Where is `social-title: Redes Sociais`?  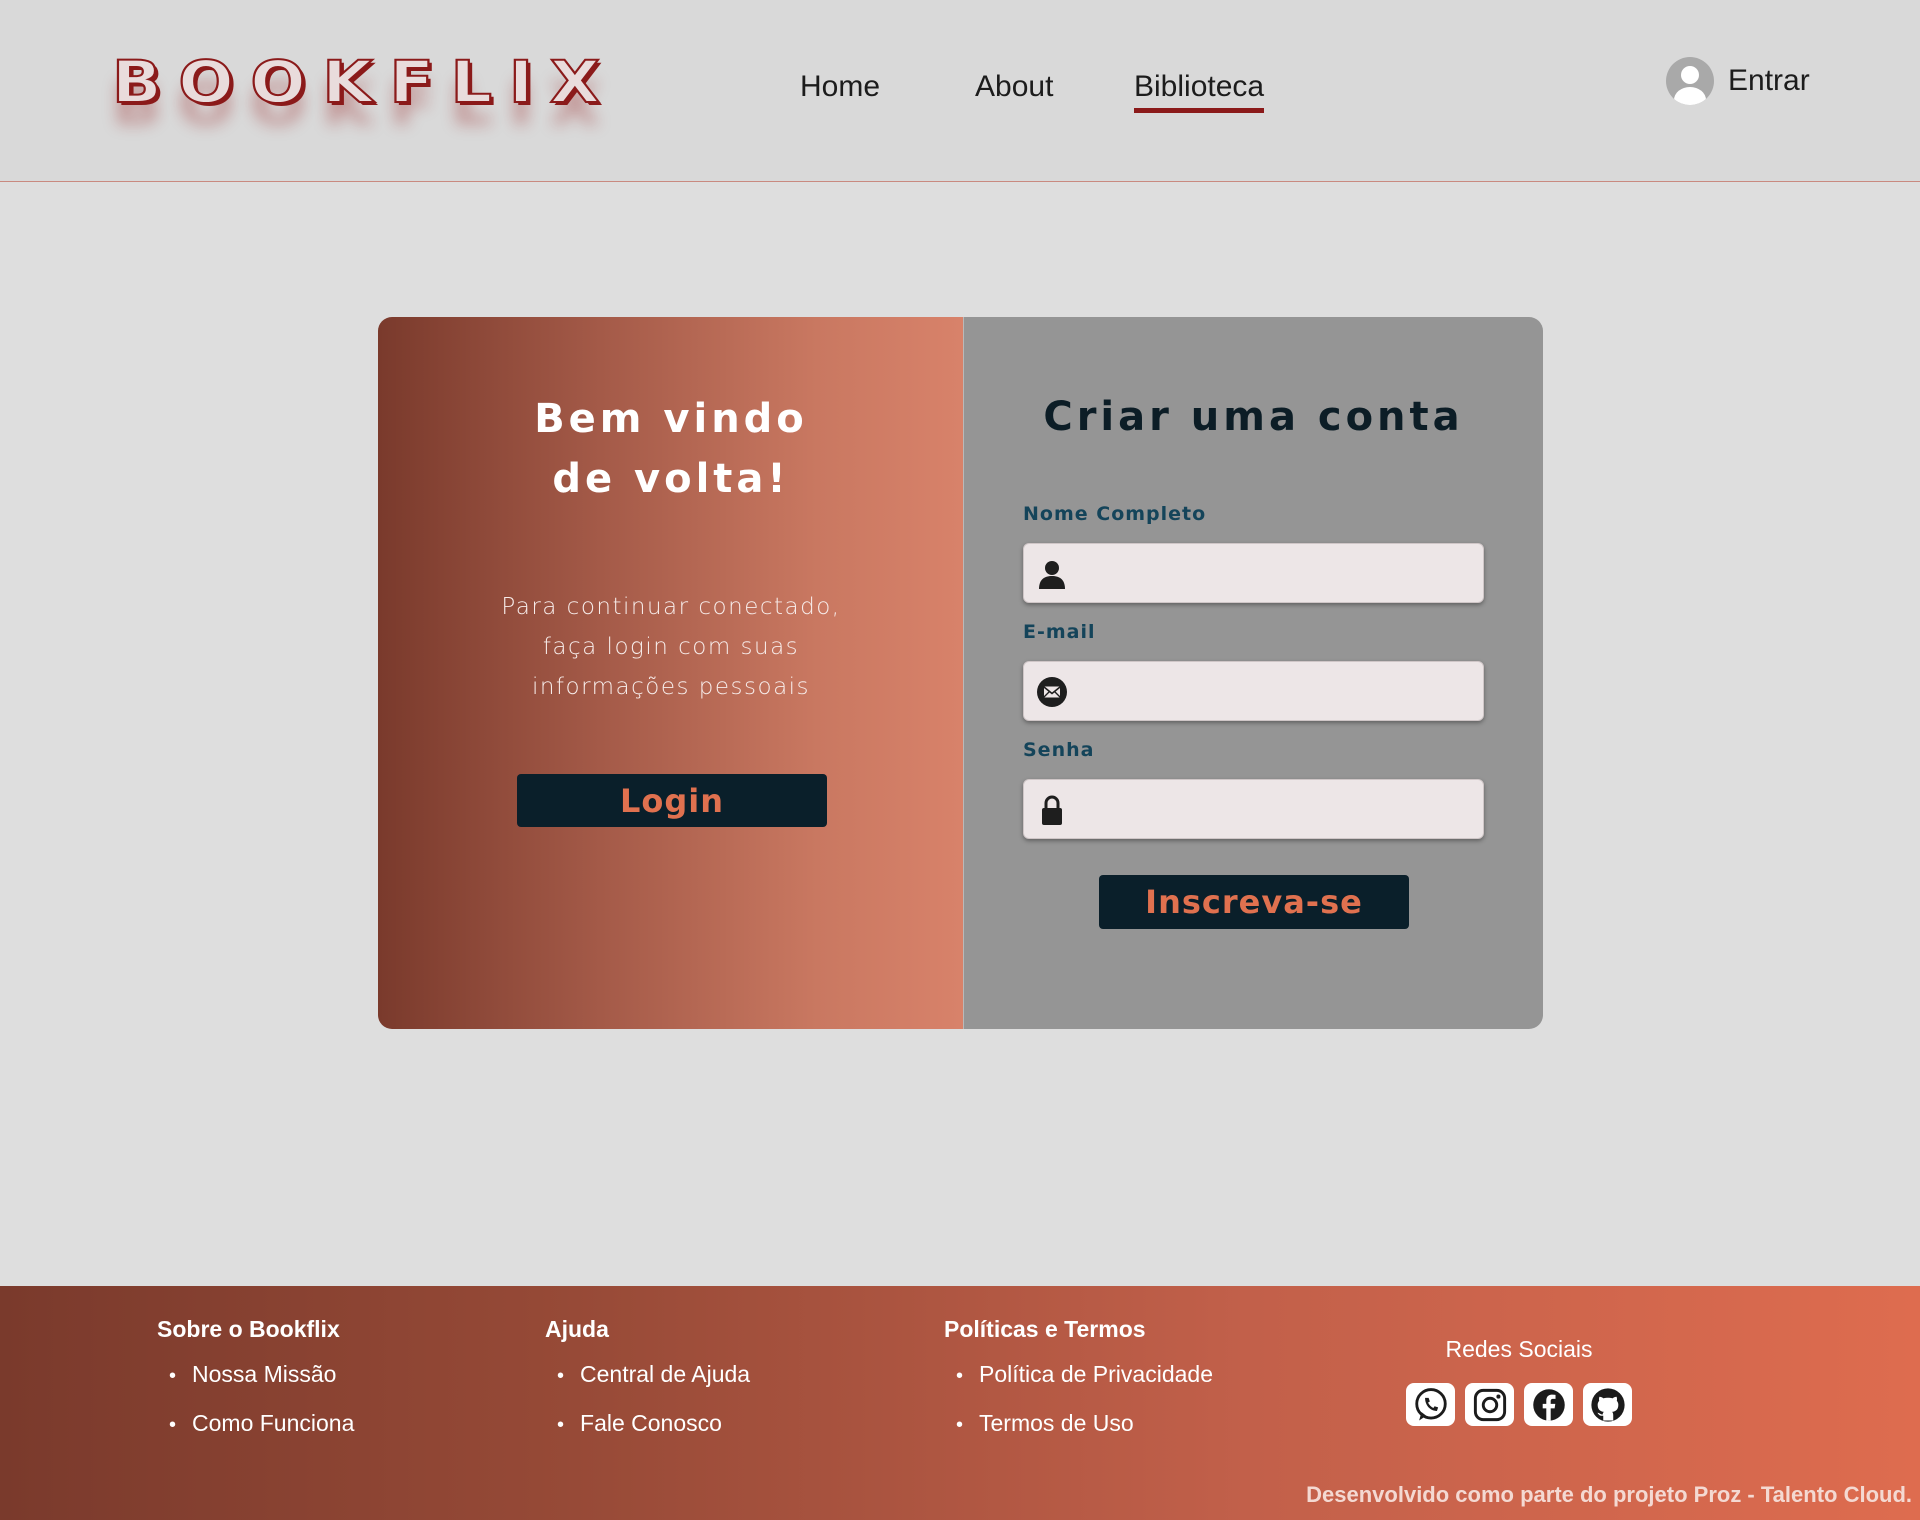 social-title: Redes Sociais is located at coordinates (1519, 1349).